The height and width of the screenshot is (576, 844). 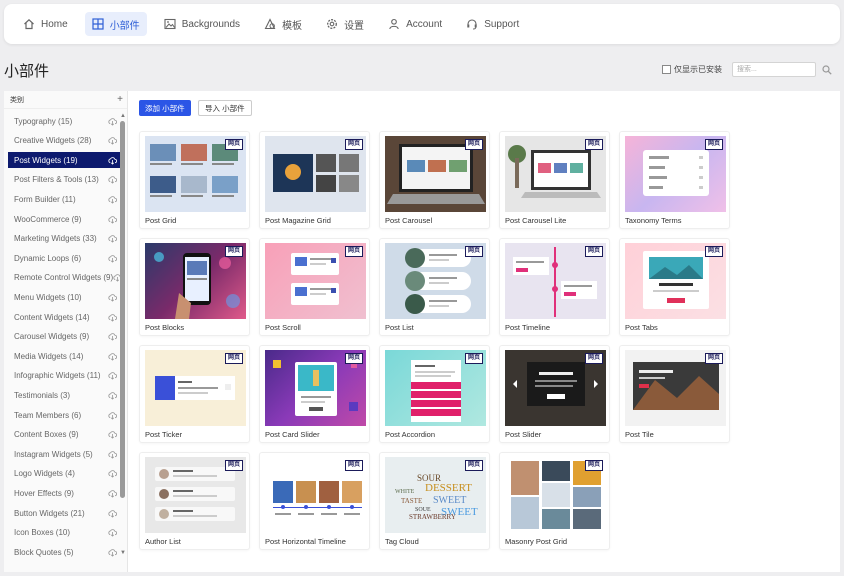 What do you see at coordinates (314, 501) in the screenshot?
I see `widget-card-post-horizontal-timeline: 网页 Post Horizontal Timeline` at bounding box center [314, 501].